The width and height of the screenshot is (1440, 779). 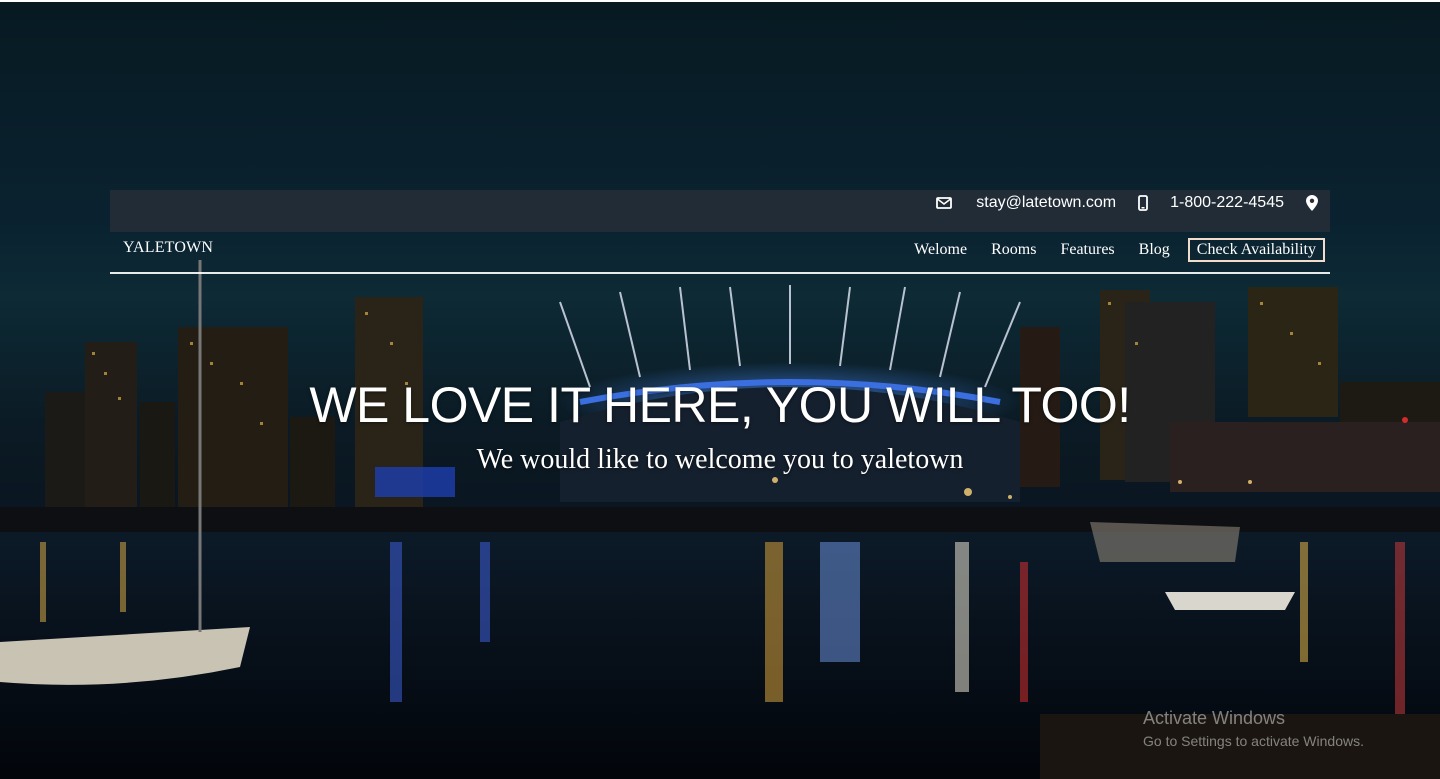 What do you see at coordinates (1127, 203) in the screenshot?
I see `contact-info: stay@latetown.com 1-800-222-4545` at bounding box center [1127, 203].